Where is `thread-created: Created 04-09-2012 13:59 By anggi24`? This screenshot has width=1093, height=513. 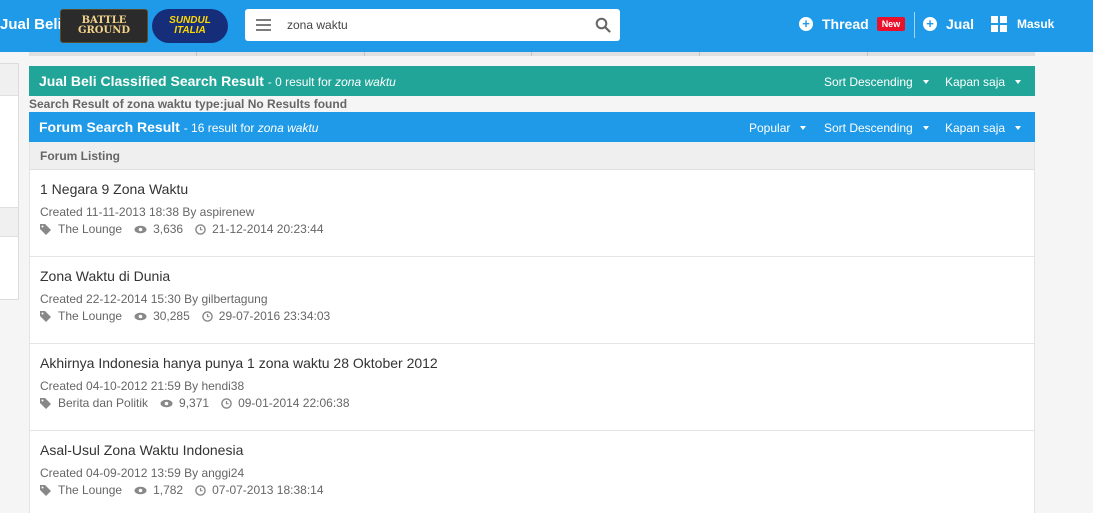 thread-created: Created 04-09-2012 13:59 By anggi24 is located at coordinates (142, 473).